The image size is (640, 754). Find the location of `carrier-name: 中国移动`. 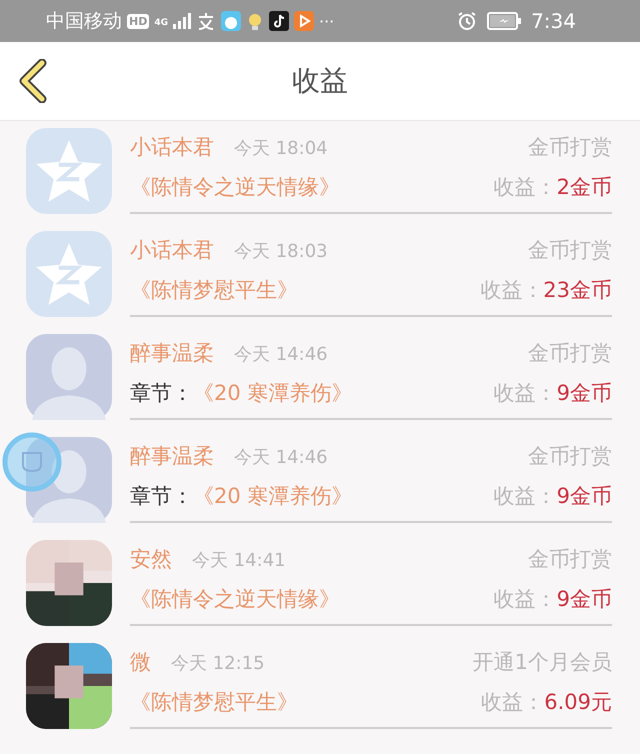

carrier-name: 中国移动 is located at coordinates (84, 21).